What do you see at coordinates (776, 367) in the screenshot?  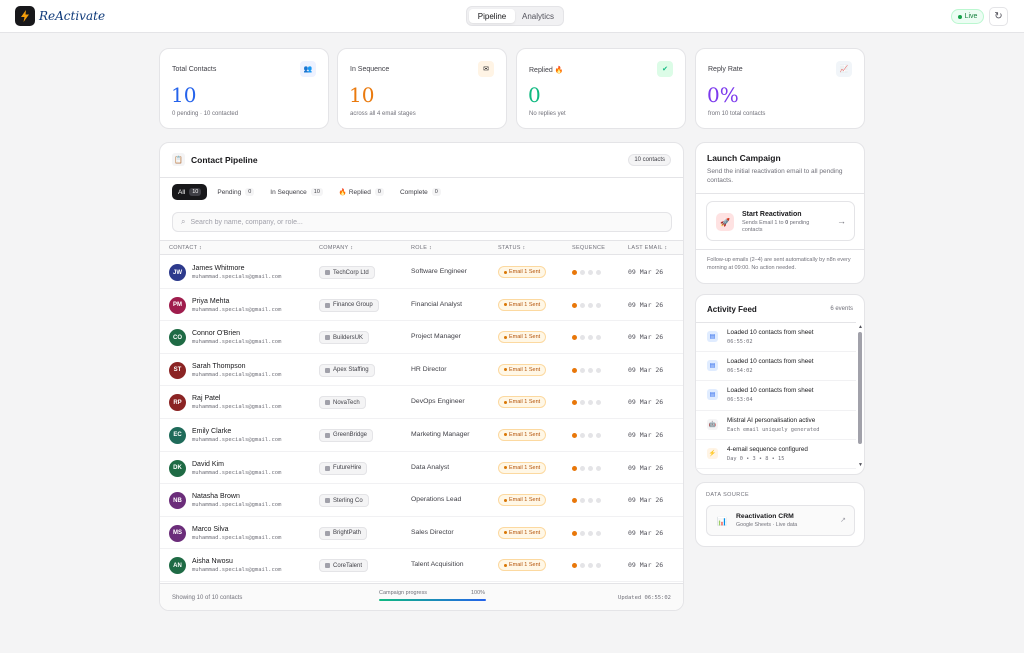 I see `feed-item: ▤ Loaded 10 contacts from sheet 06:54:02` at bounding box center [776, 367].